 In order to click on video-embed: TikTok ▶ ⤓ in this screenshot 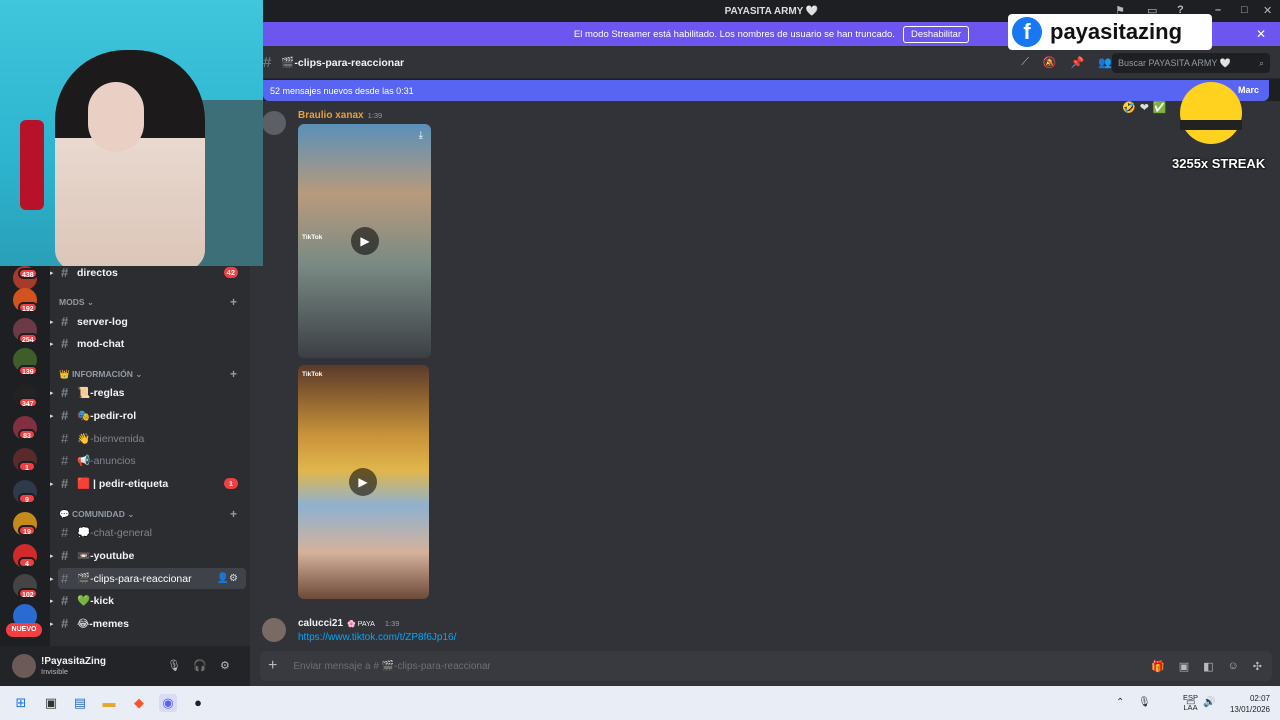, I will do `click(364, 241)`.